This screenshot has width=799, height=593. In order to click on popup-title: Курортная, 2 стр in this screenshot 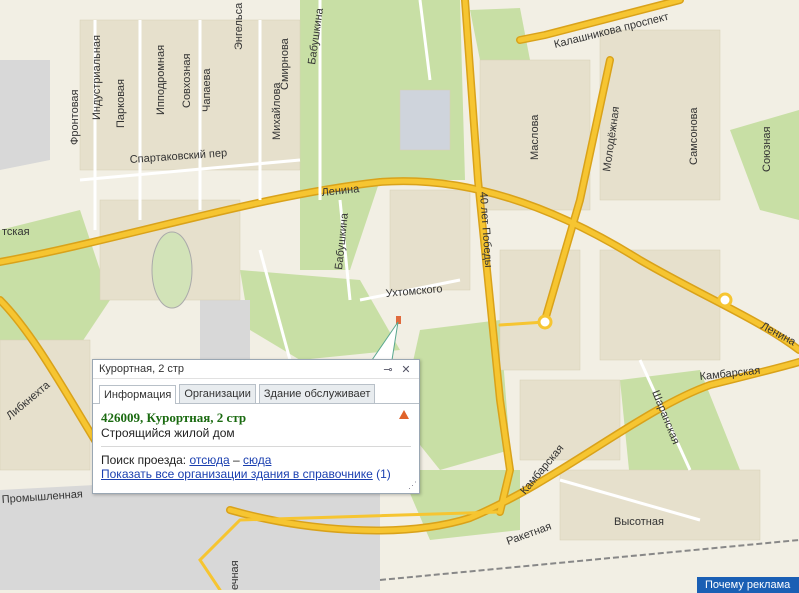, I will do `click(142, 369)`.